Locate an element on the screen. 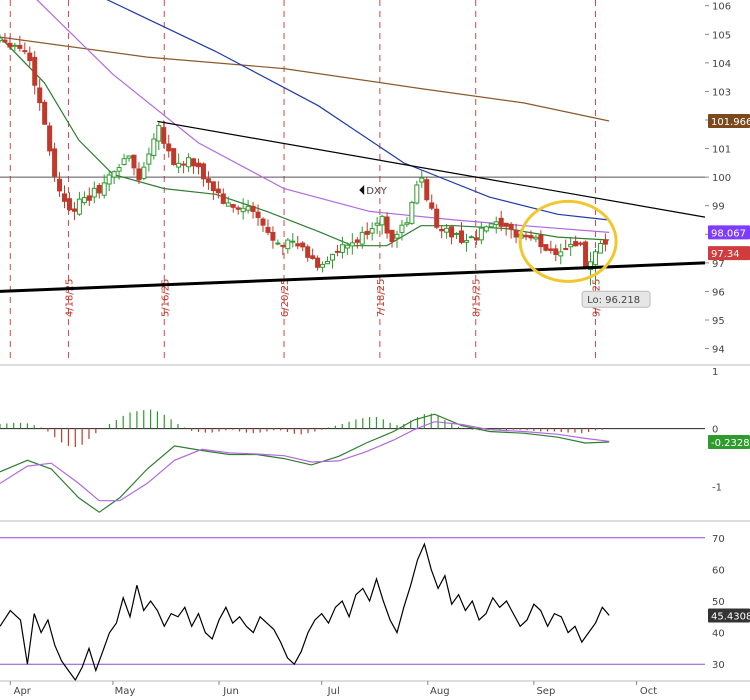  low-label: Lo: 96.218 is located at coordinates (613, 300).